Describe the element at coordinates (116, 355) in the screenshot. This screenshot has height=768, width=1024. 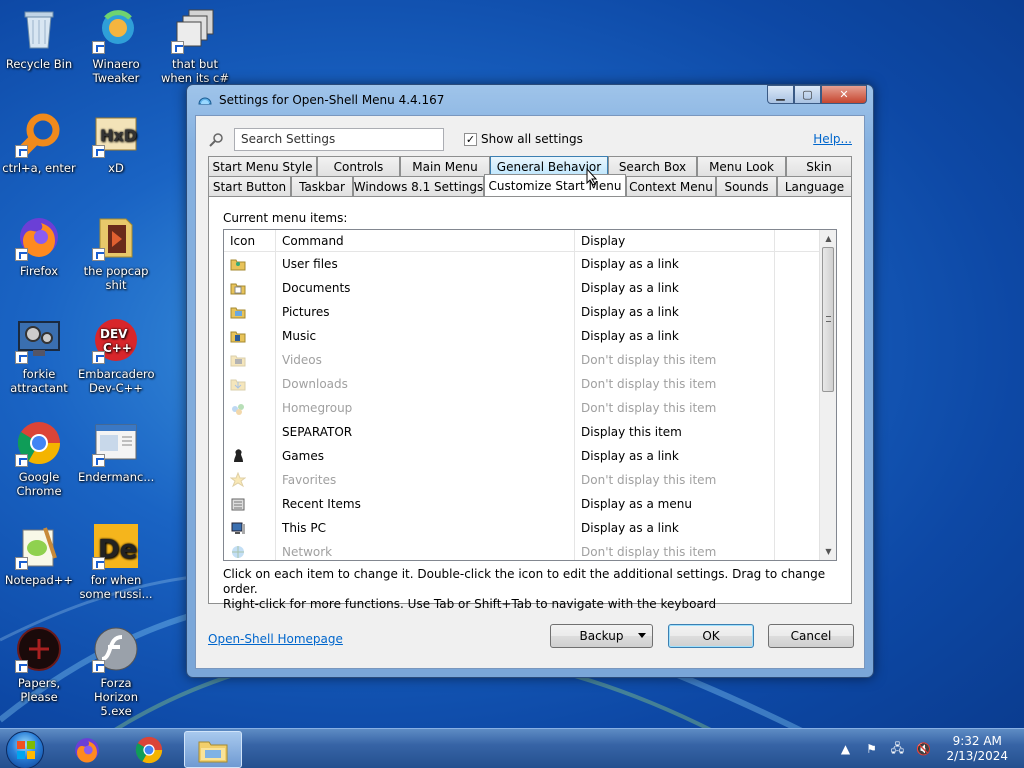
I see `desktop-icon-devcpp: DEV C++ Embarcadero Dev-C++` at that location.